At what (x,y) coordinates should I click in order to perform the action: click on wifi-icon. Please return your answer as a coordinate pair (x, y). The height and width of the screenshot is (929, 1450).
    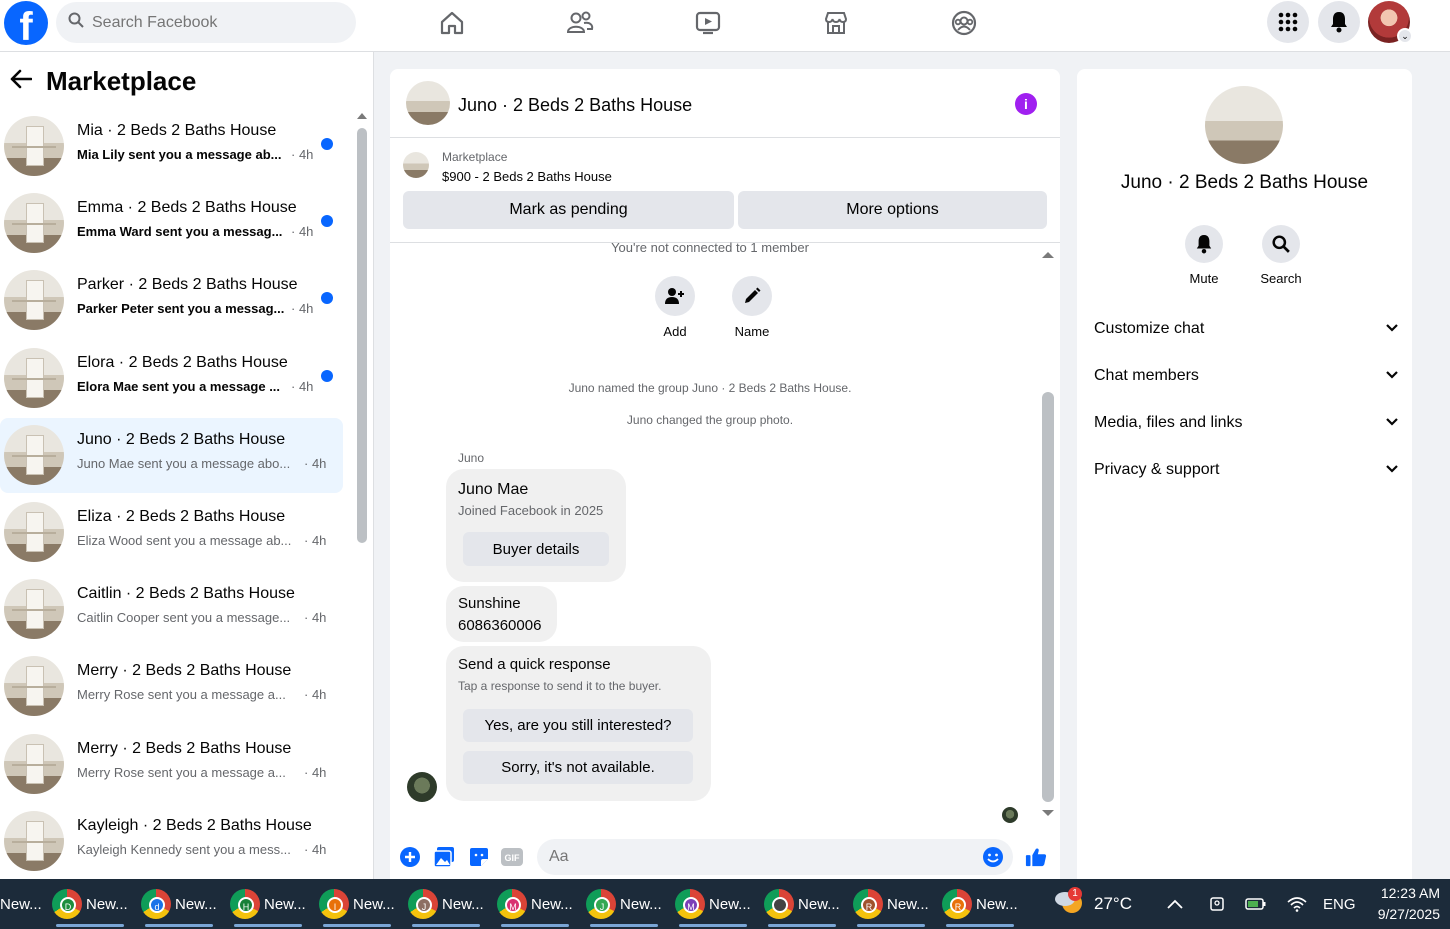
    Looking at the image, I should click on (1297, 904).